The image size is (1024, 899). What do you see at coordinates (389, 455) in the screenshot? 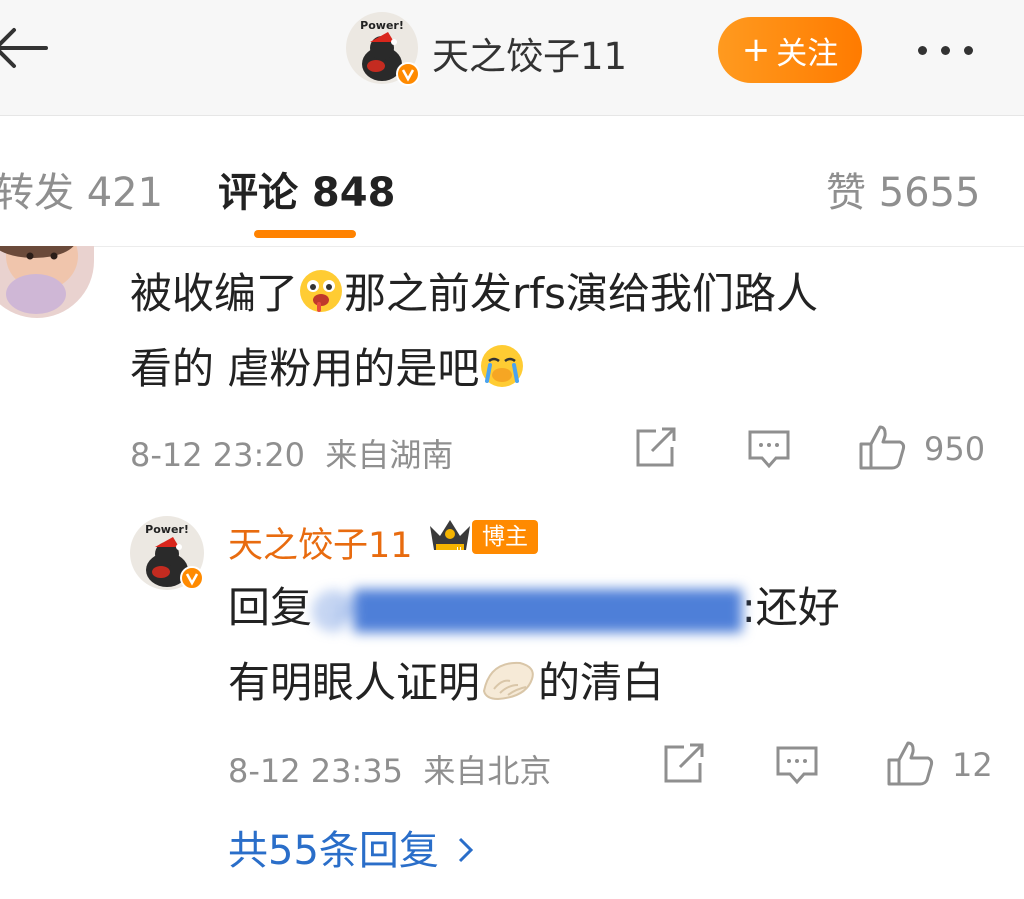
I see `comment-location: 来自湖南` at bounding box center [389, 455].